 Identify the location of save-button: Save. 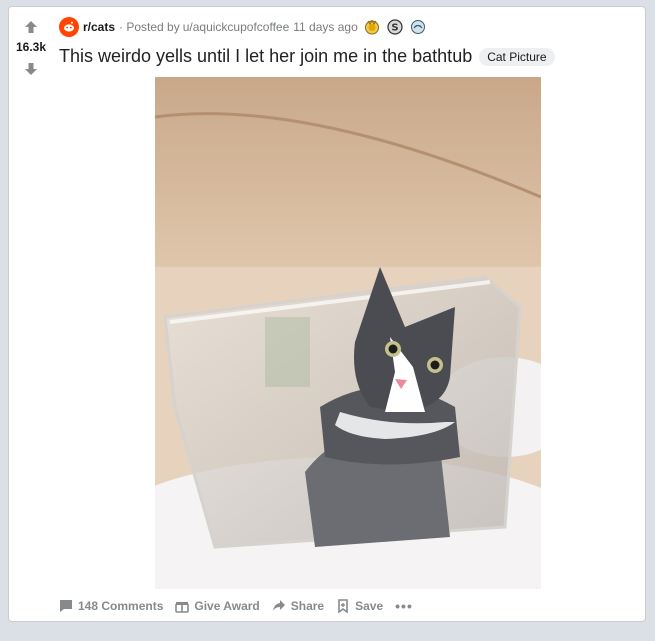
(359, 606).